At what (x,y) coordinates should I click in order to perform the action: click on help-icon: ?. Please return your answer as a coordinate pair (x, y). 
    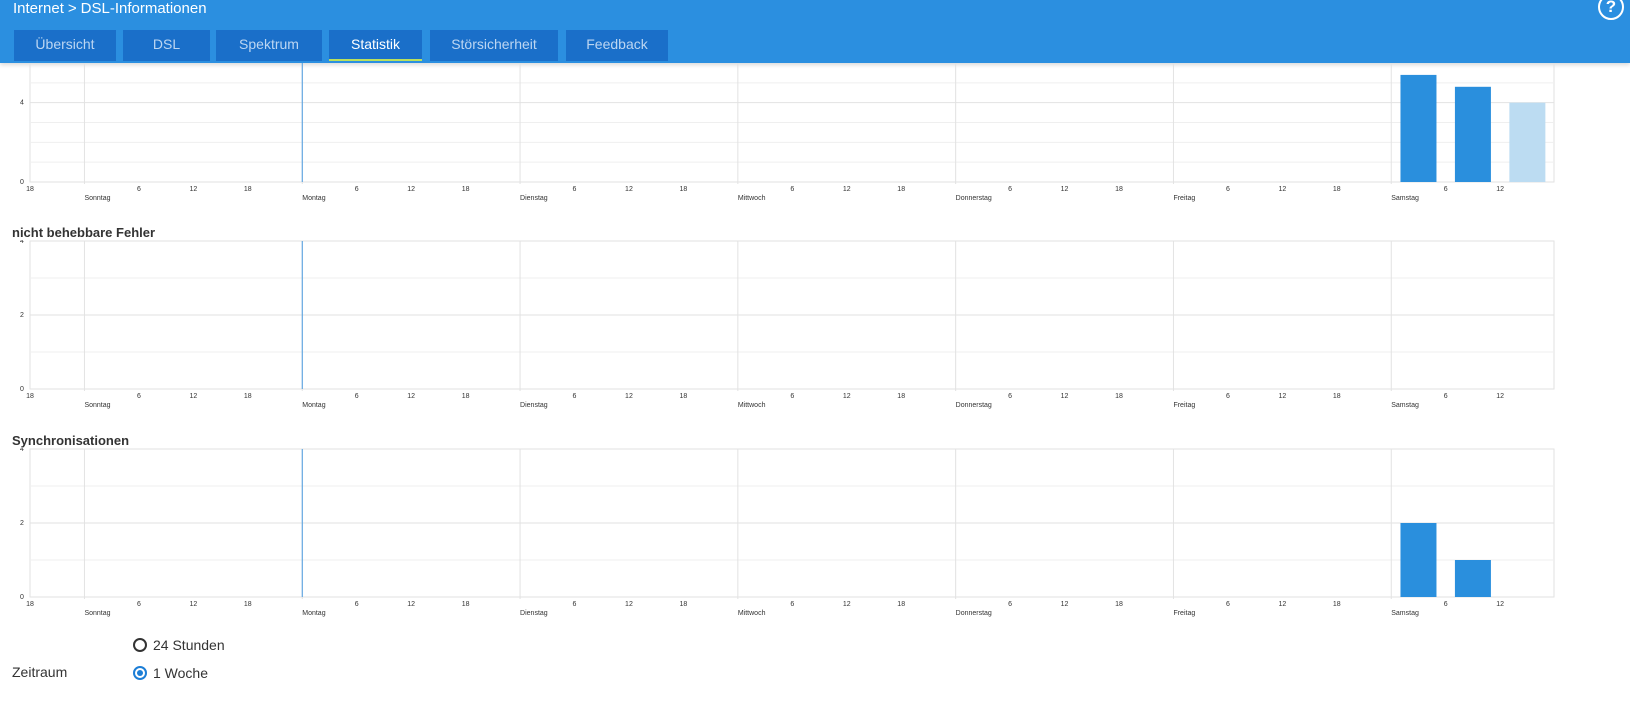
    Looking at the image, I should click on (1611, 10).